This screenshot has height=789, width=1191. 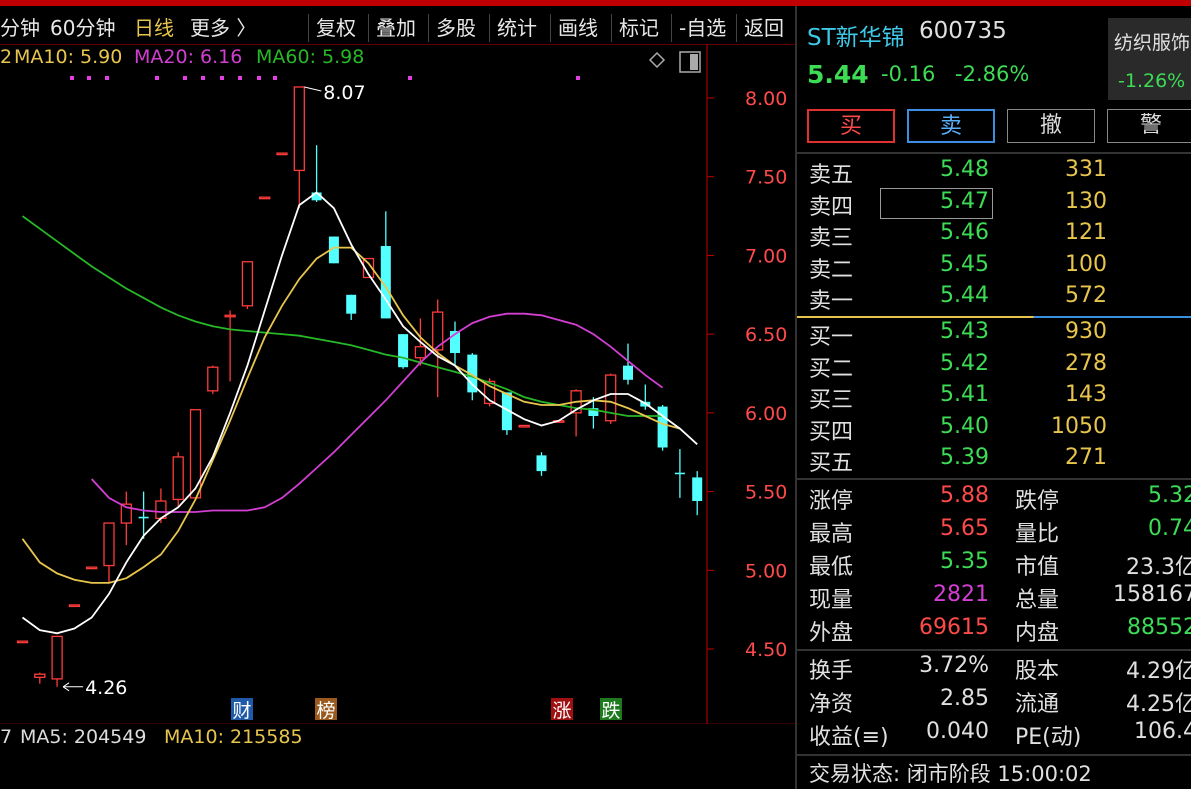 I want to click on event-marker-1: 榜, so click(x=325, y=711).